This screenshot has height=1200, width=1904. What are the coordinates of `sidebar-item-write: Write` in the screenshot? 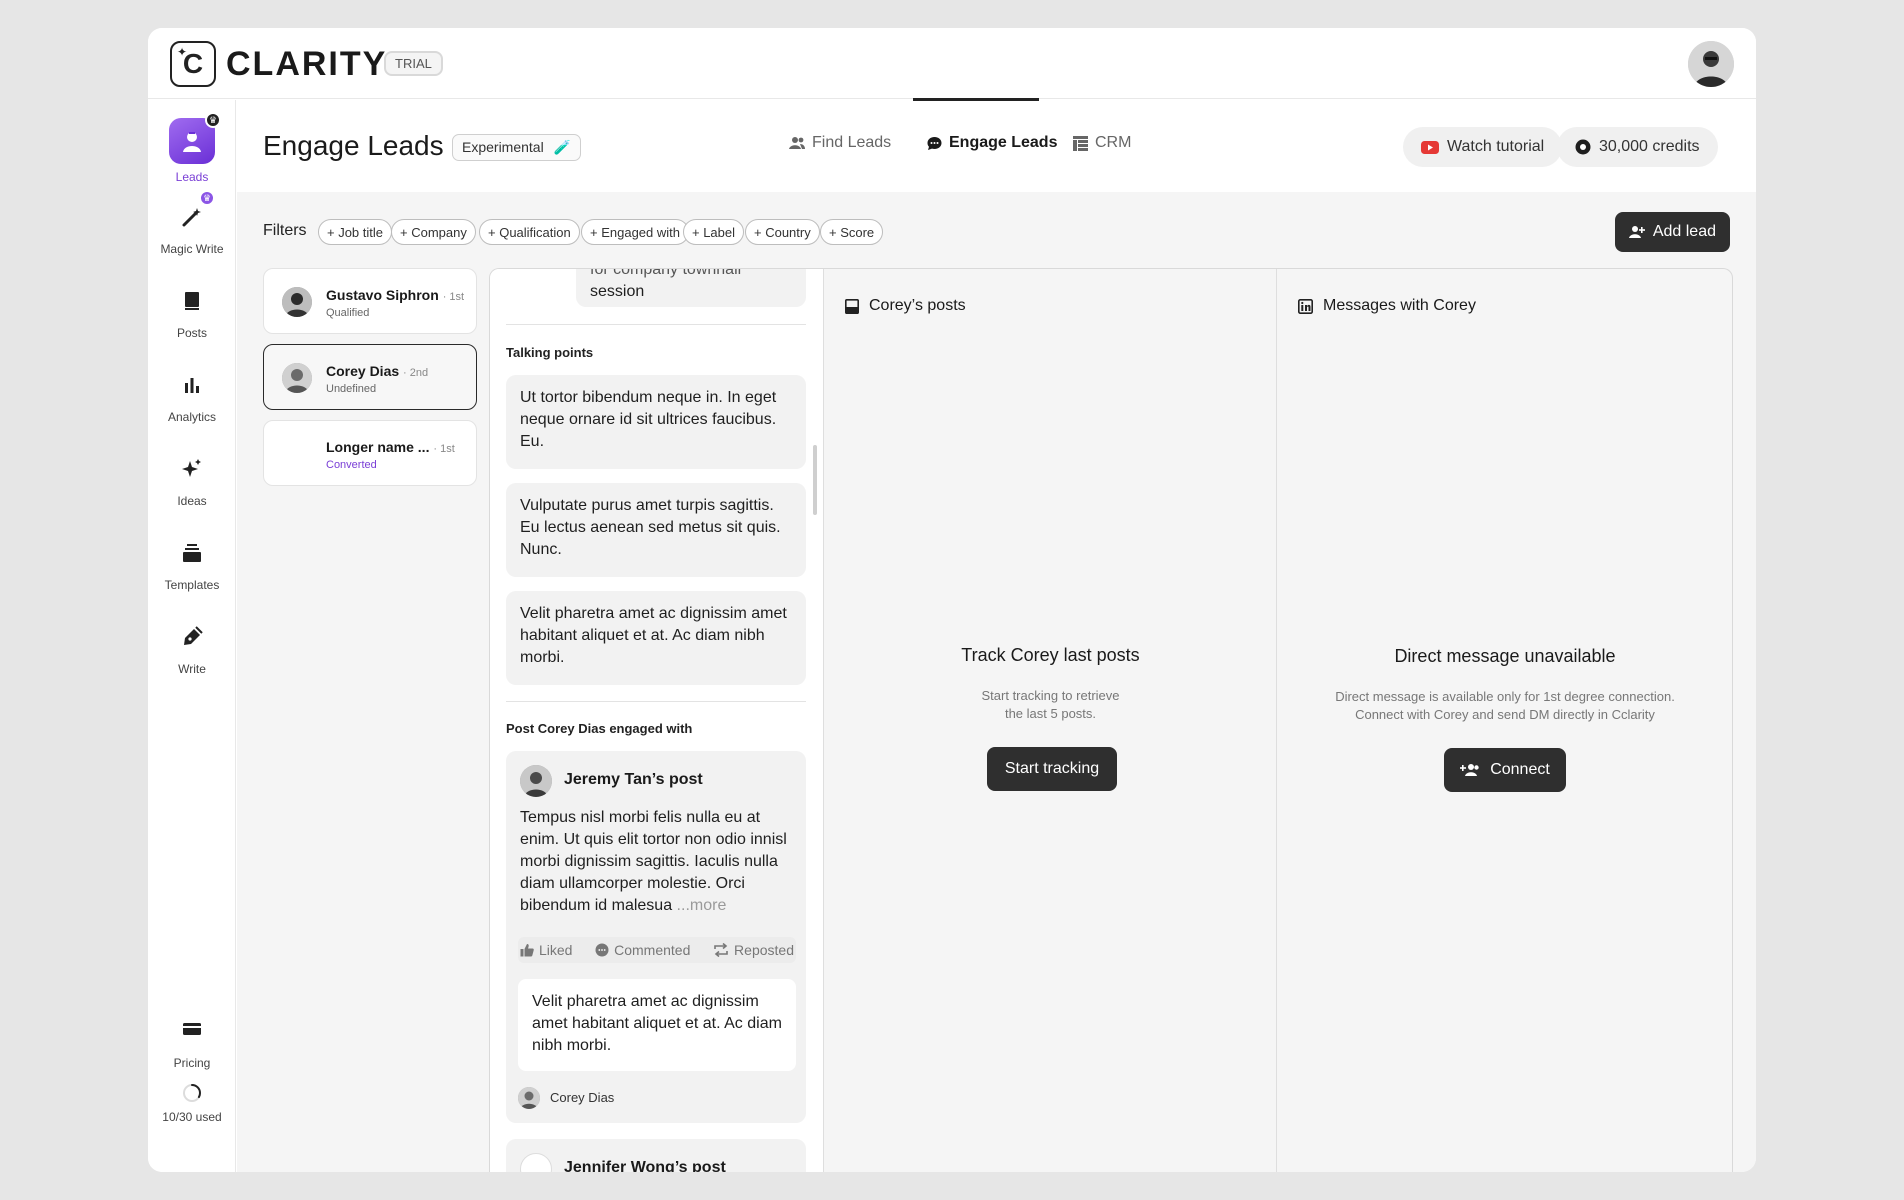 It's located at (192, 649).